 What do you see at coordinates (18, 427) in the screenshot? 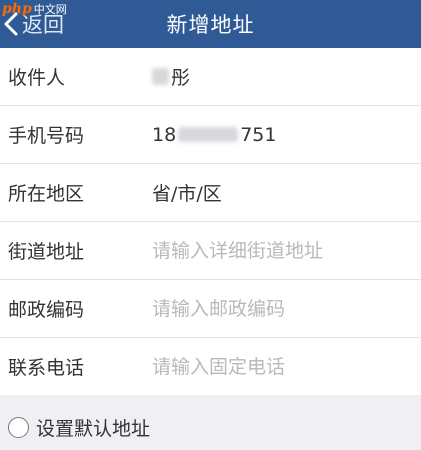
I see `default-address-radio` at bounding box center [18, 427].